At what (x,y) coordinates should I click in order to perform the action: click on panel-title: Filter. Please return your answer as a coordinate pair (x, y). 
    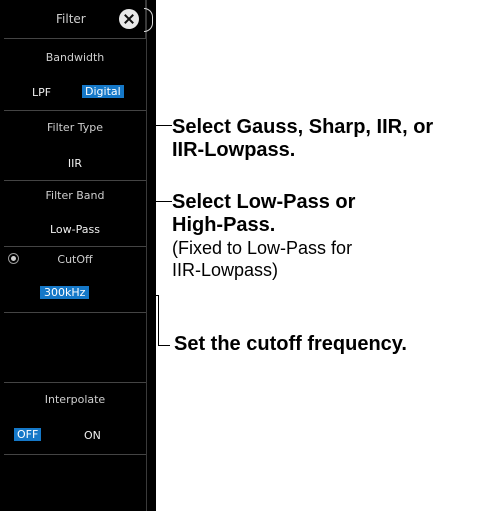
    Looking at the image, I should click on (71, 19).